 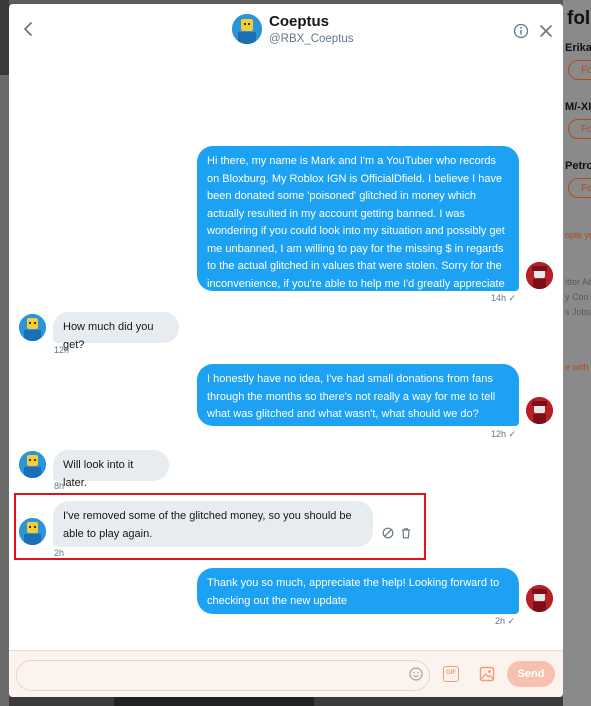 I want to click on background-user-name: PetroD, so click(x=578, y=166).